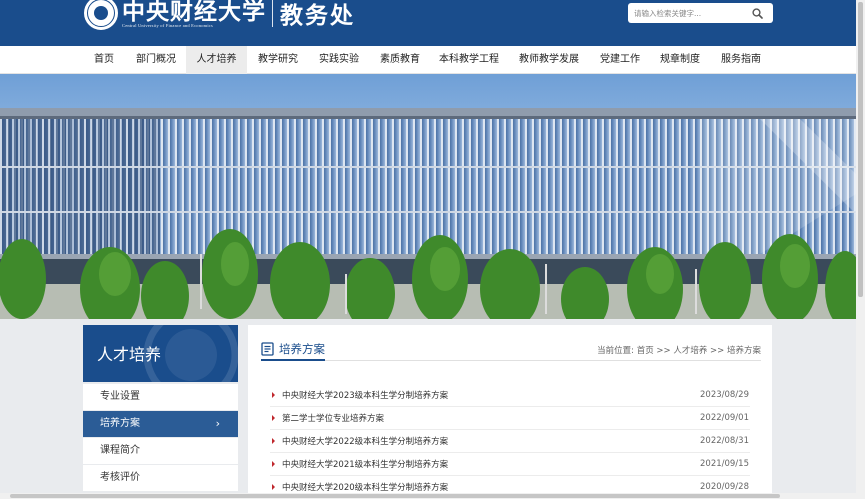 This screenshot has height=499, width=865. Describe the element at coordinates (620, 60) in the screenshot. I see `nav-item-party-work: 党建工作` at that location.